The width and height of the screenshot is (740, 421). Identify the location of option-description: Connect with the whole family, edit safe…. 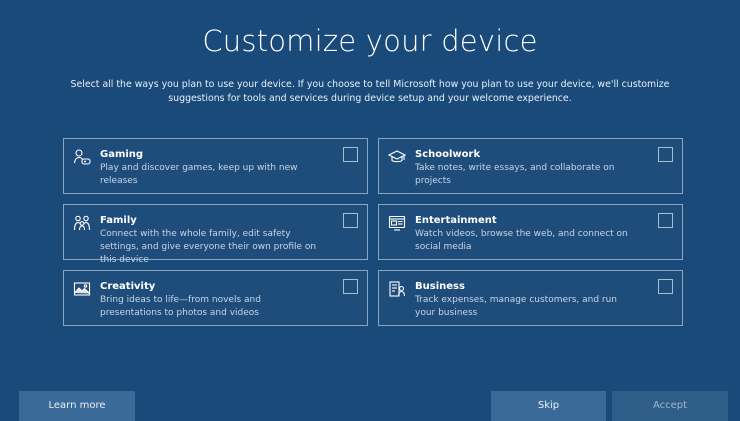
(208, 247).